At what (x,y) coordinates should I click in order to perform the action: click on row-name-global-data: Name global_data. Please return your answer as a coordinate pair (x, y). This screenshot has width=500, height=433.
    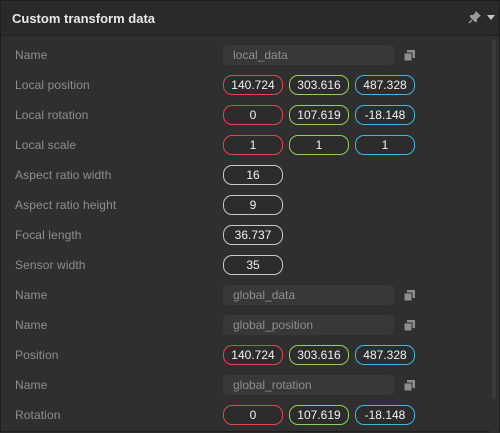
    Looking at the image, I should click on (236, 296).